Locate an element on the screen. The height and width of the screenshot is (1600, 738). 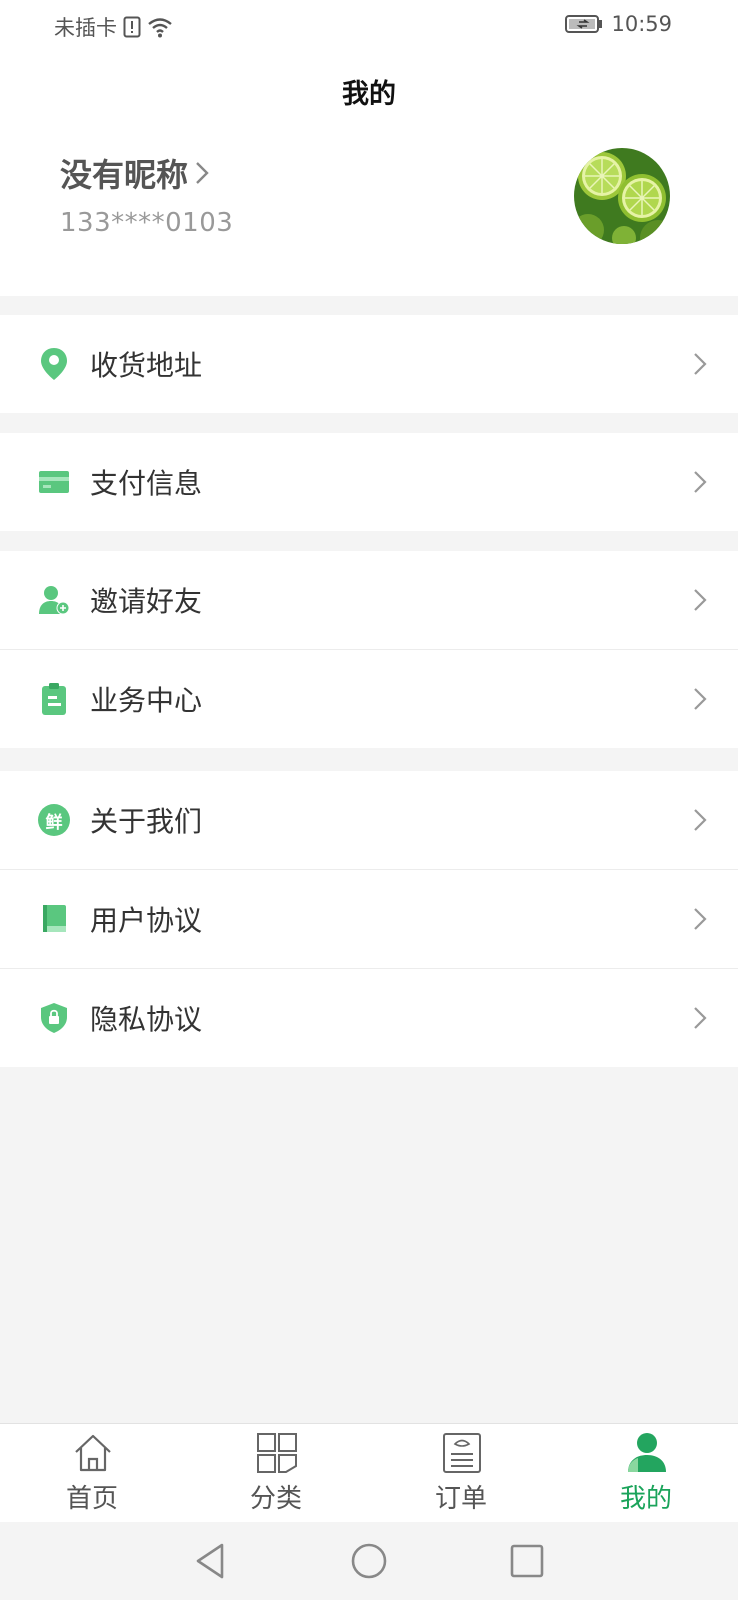
battery-icon is located at coordinates (584, 24).